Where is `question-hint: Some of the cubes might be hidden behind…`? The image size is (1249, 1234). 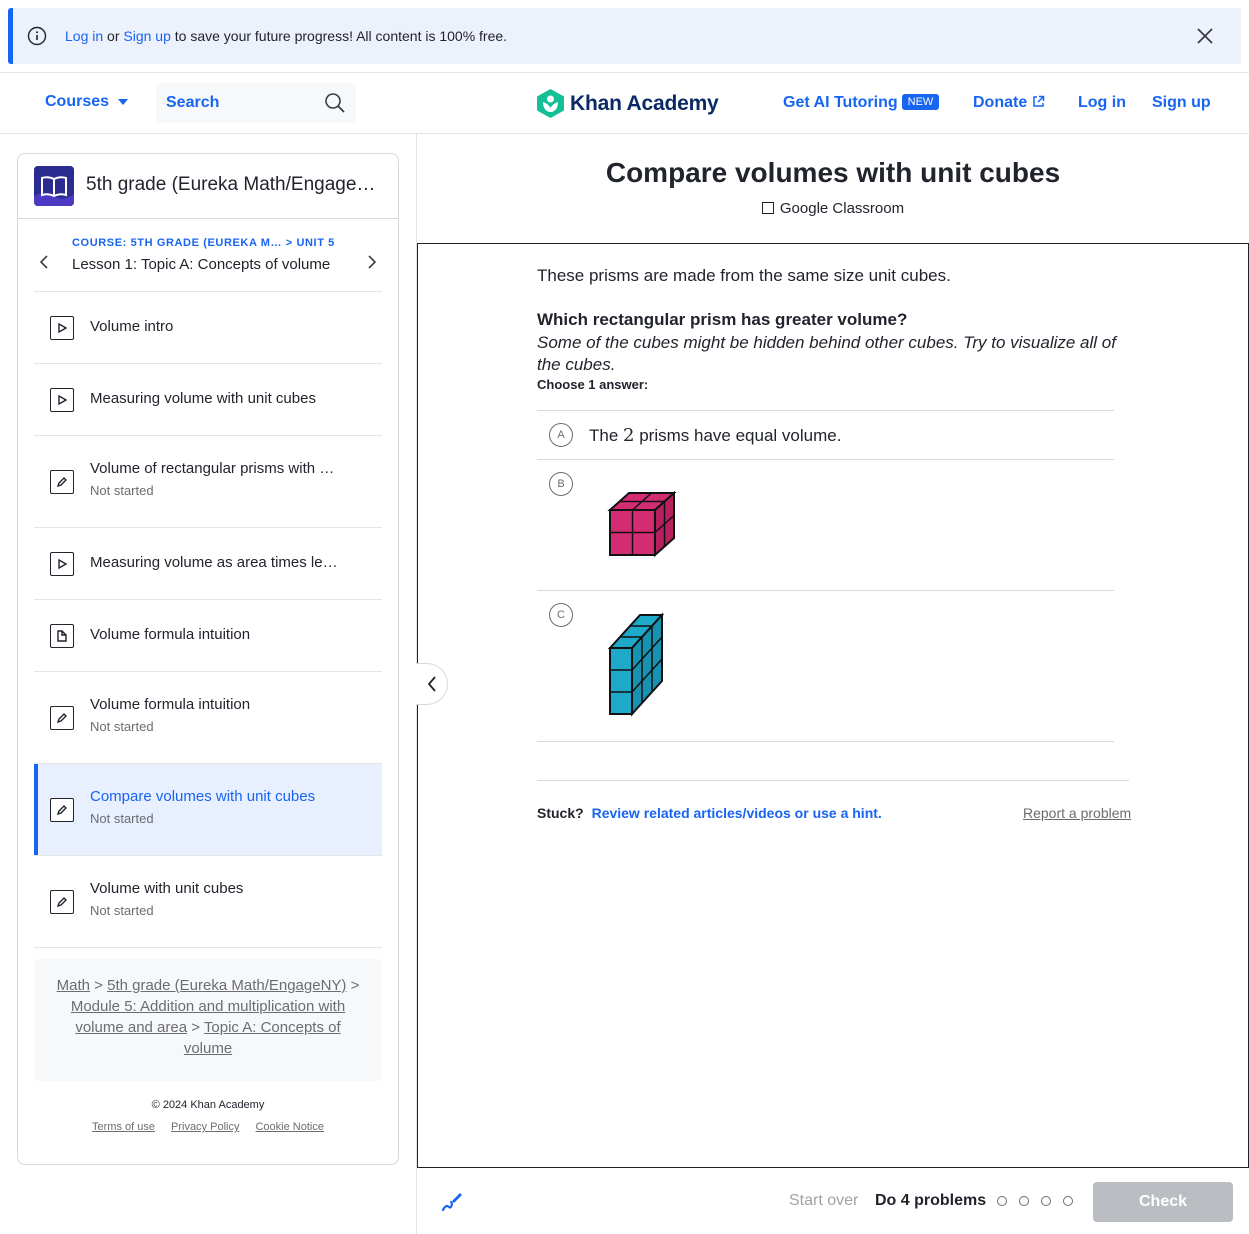 question-hint: Some of the cubes might be hidden behind… is located at coordinates (826, 353).